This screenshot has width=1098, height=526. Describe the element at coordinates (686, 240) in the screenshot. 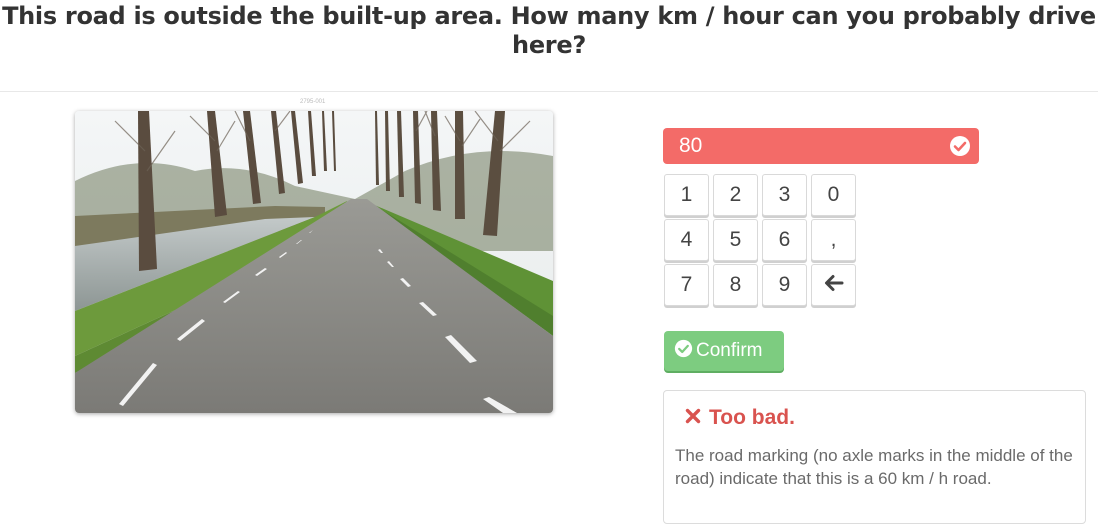

I see `key-4: 4` at that location.